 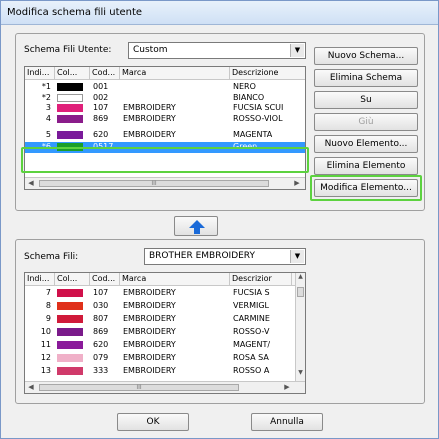 I want to click on thread-list-vscrollbar: ▲ ▼, so click(x=300, y=327).